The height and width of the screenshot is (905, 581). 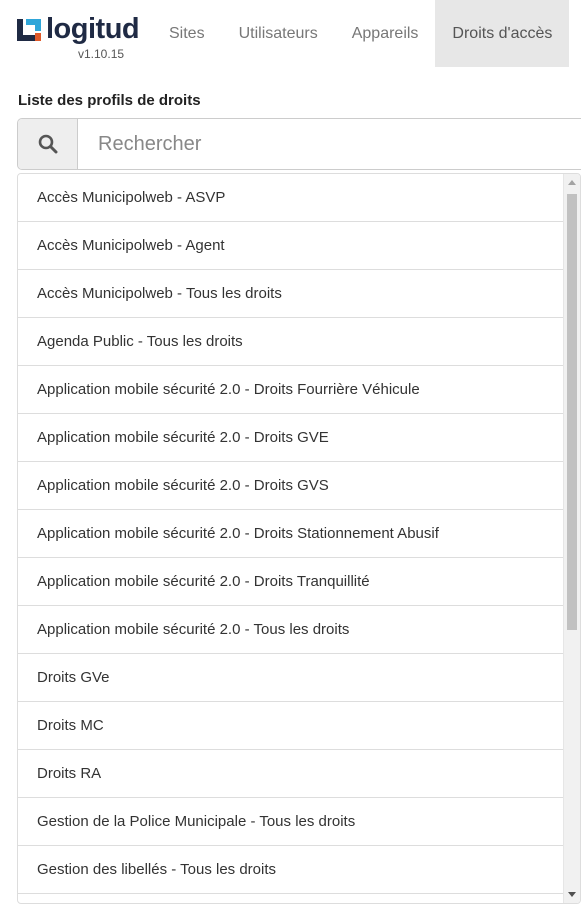 I want to click on search-bar, so click(x=299, y=144).